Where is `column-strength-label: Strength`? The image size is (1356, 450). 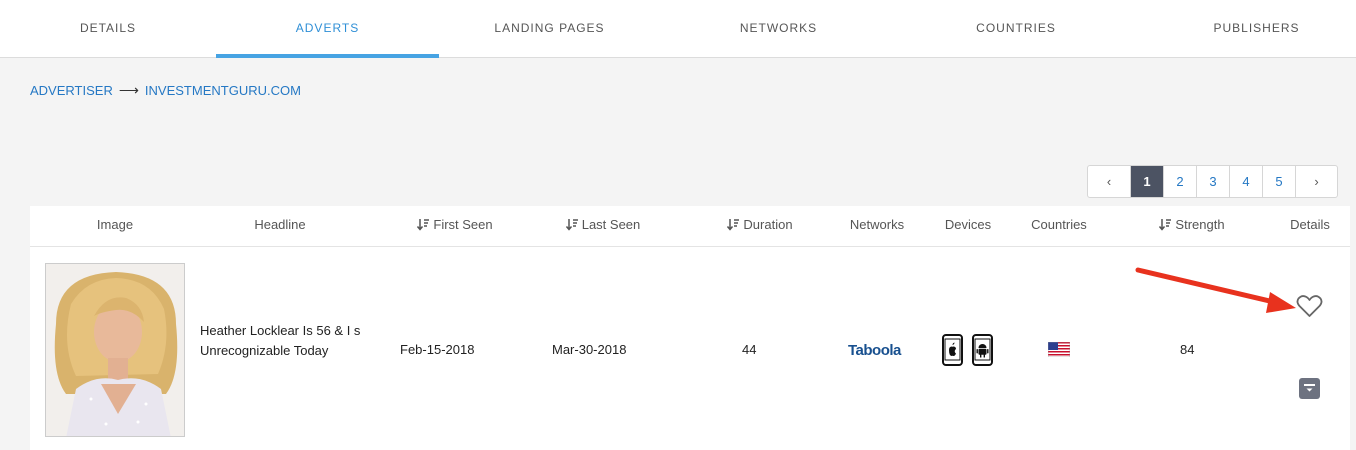
column-strength-label: Strength is located at coordinates (1200, 224).